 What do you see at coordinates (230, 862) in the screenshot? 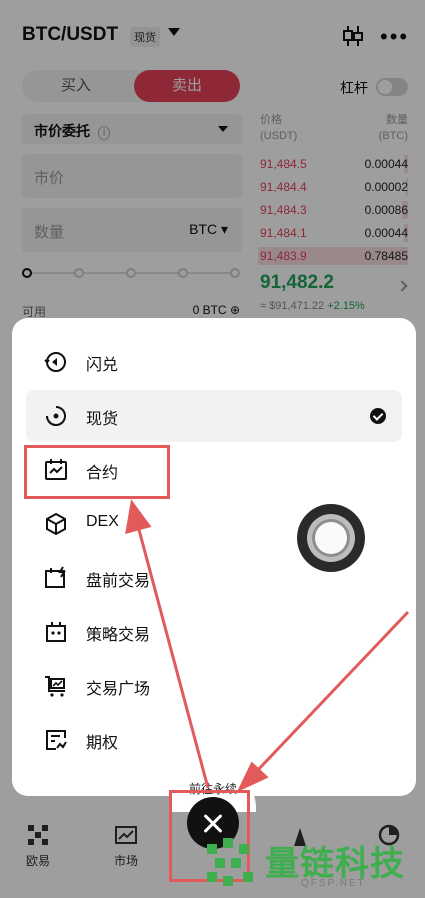
I see `watermark-logo-icon` at bounding box center [230, 862].